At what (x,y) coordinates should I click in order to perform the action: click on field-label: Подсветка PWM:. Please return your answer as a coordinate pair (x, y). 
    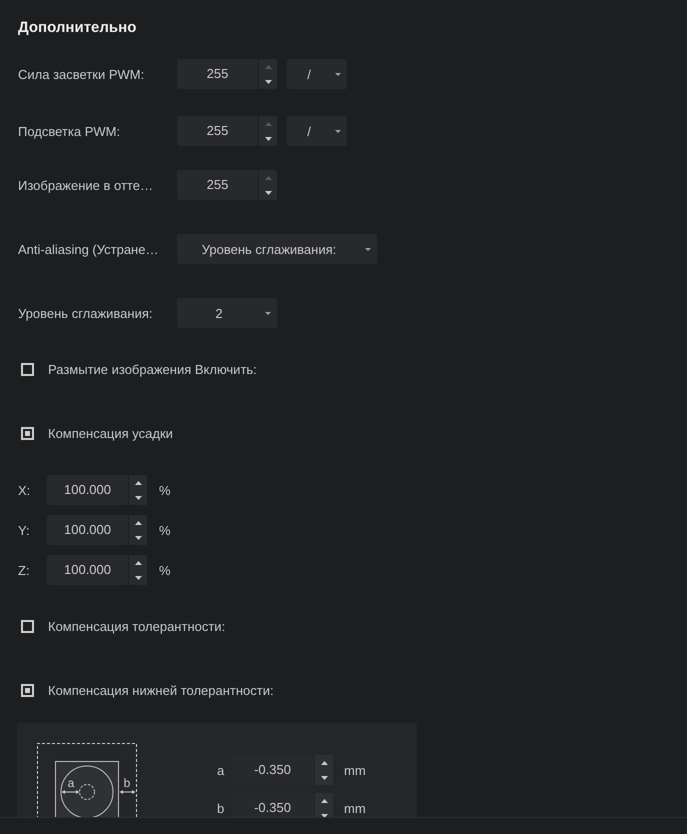
    Looking at the image, I should click on (69, 131).